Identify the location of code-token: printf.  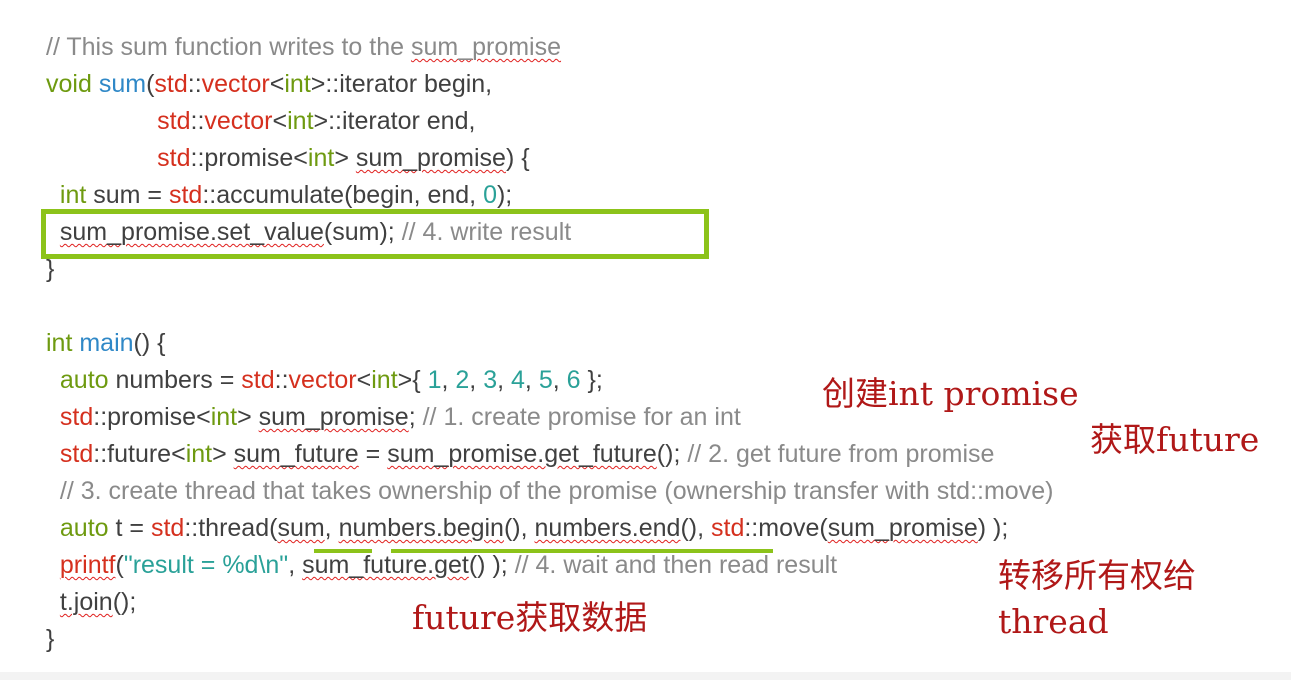
(87, 565).